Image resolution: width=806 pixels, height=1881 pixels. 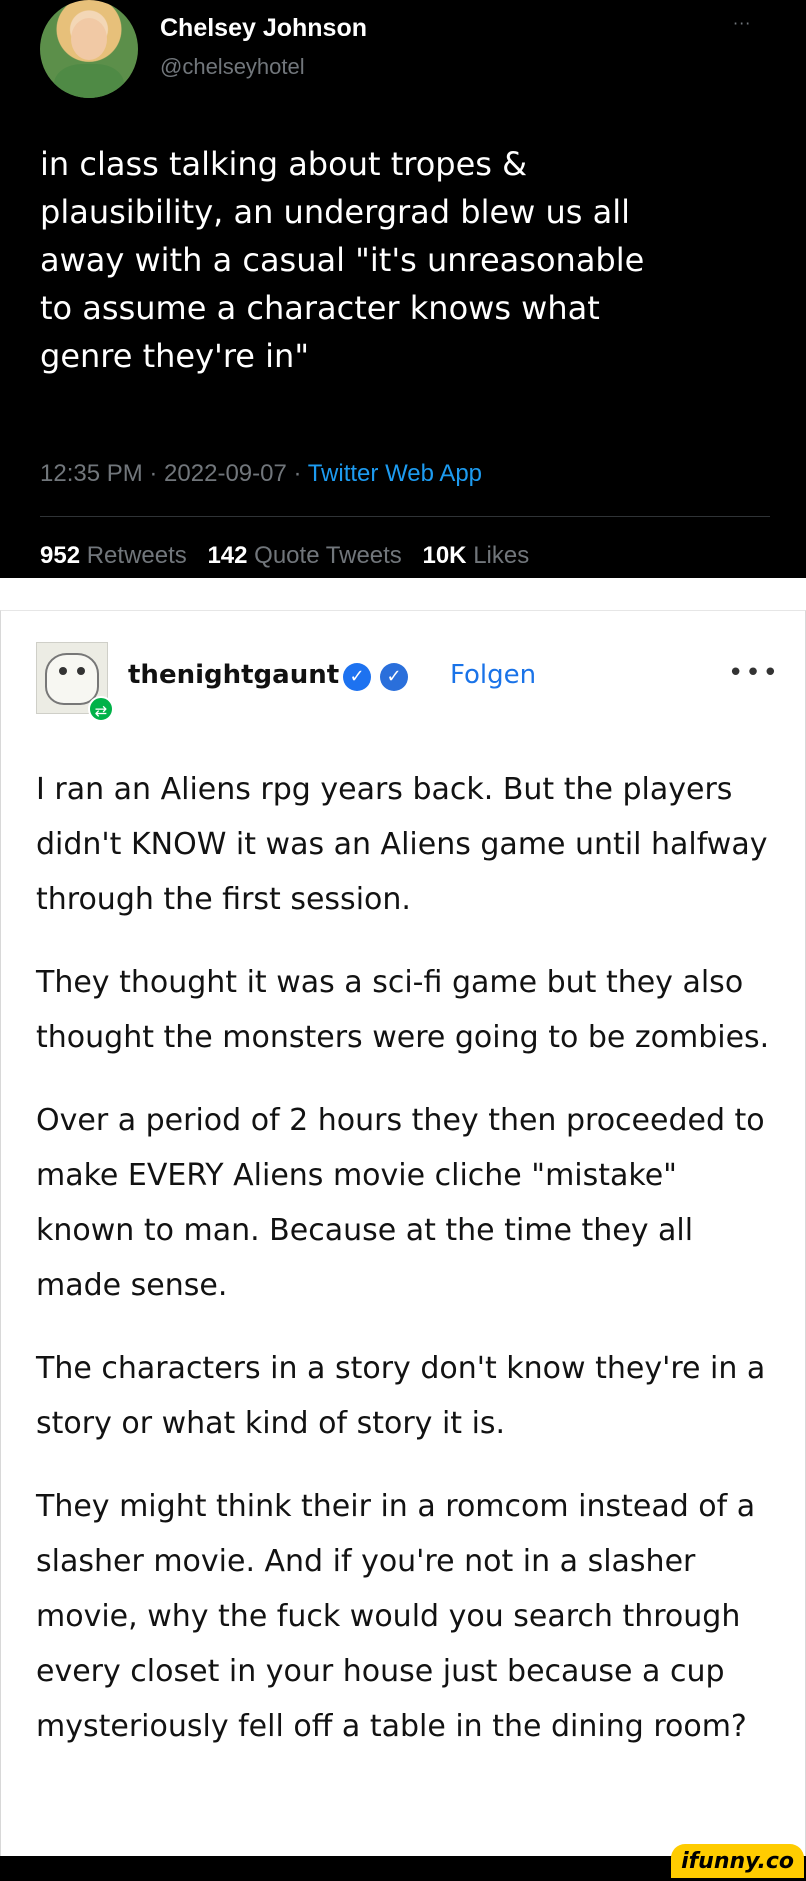 What do you see at coordinates (60, 555) in the screenshot?
I see `retweets-count: 952` at bounding box center [60, 555].